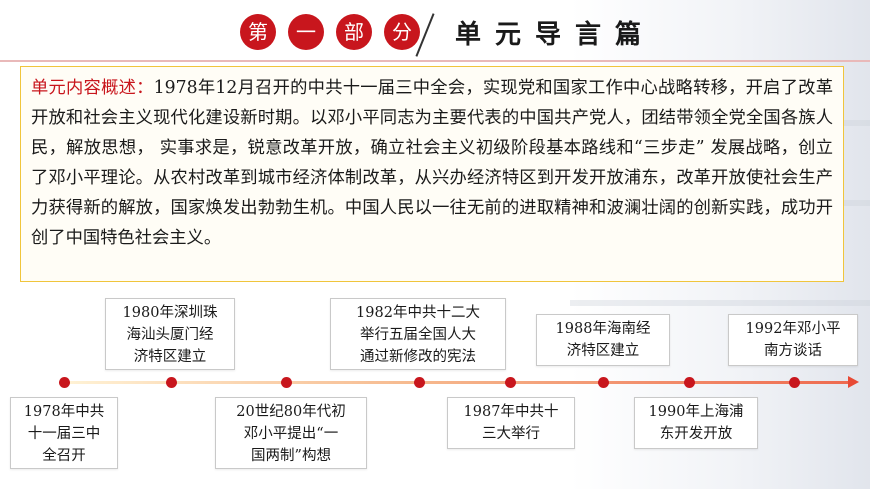  Describe the element at coordinates (511, 434) in the screenshot. I see `event-line: 三大举行` at that location.